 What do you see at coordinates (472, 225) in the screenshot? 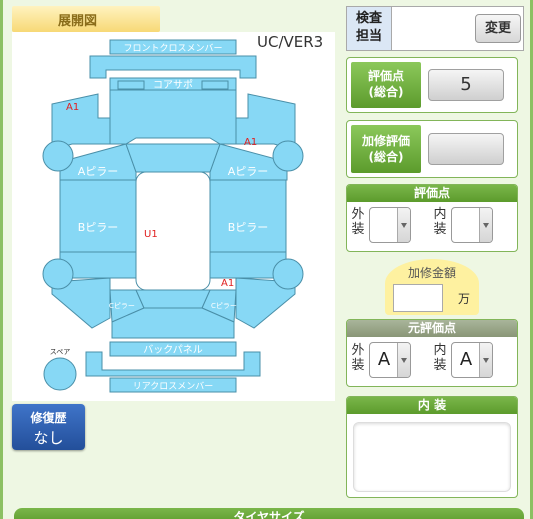
I see `score-interior-select` at bounding box center [472, 225].